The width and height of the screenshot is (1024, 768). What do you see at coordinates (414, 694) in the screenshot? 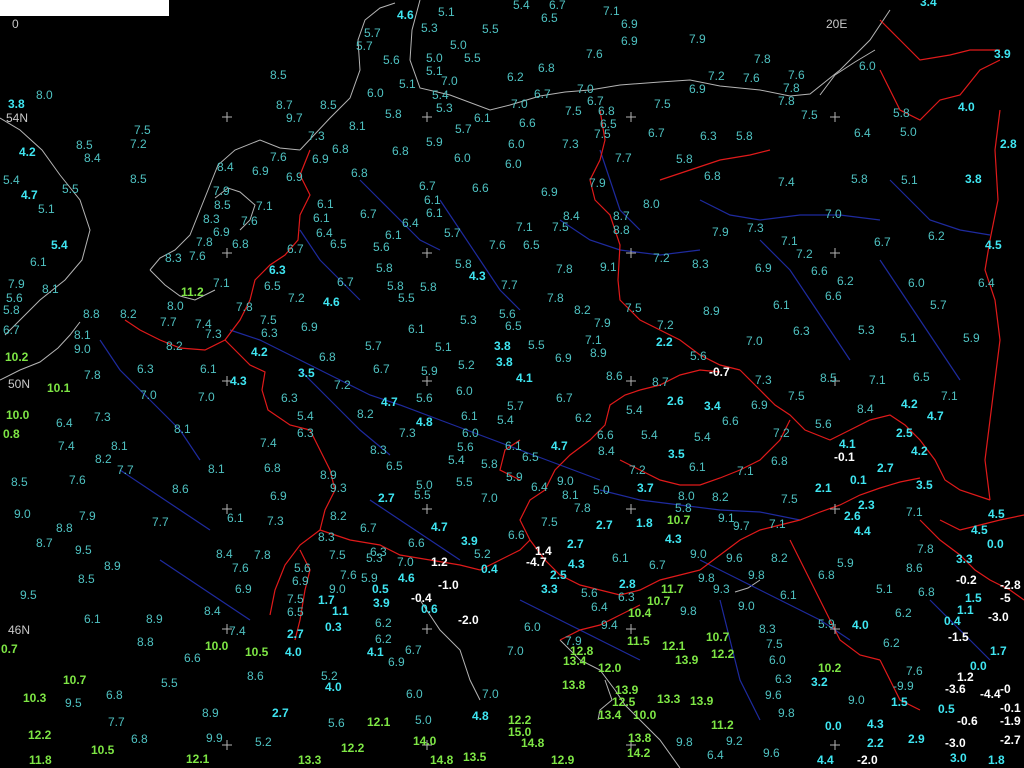
I see `temperature-value: 6.0` at bounding box center [414, 694].